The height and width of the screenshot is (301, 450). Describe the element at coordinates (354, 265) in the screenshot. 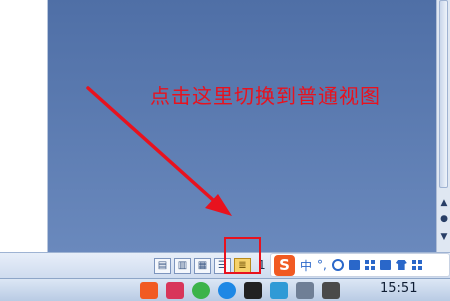

I see `microphone-icon` at that location.